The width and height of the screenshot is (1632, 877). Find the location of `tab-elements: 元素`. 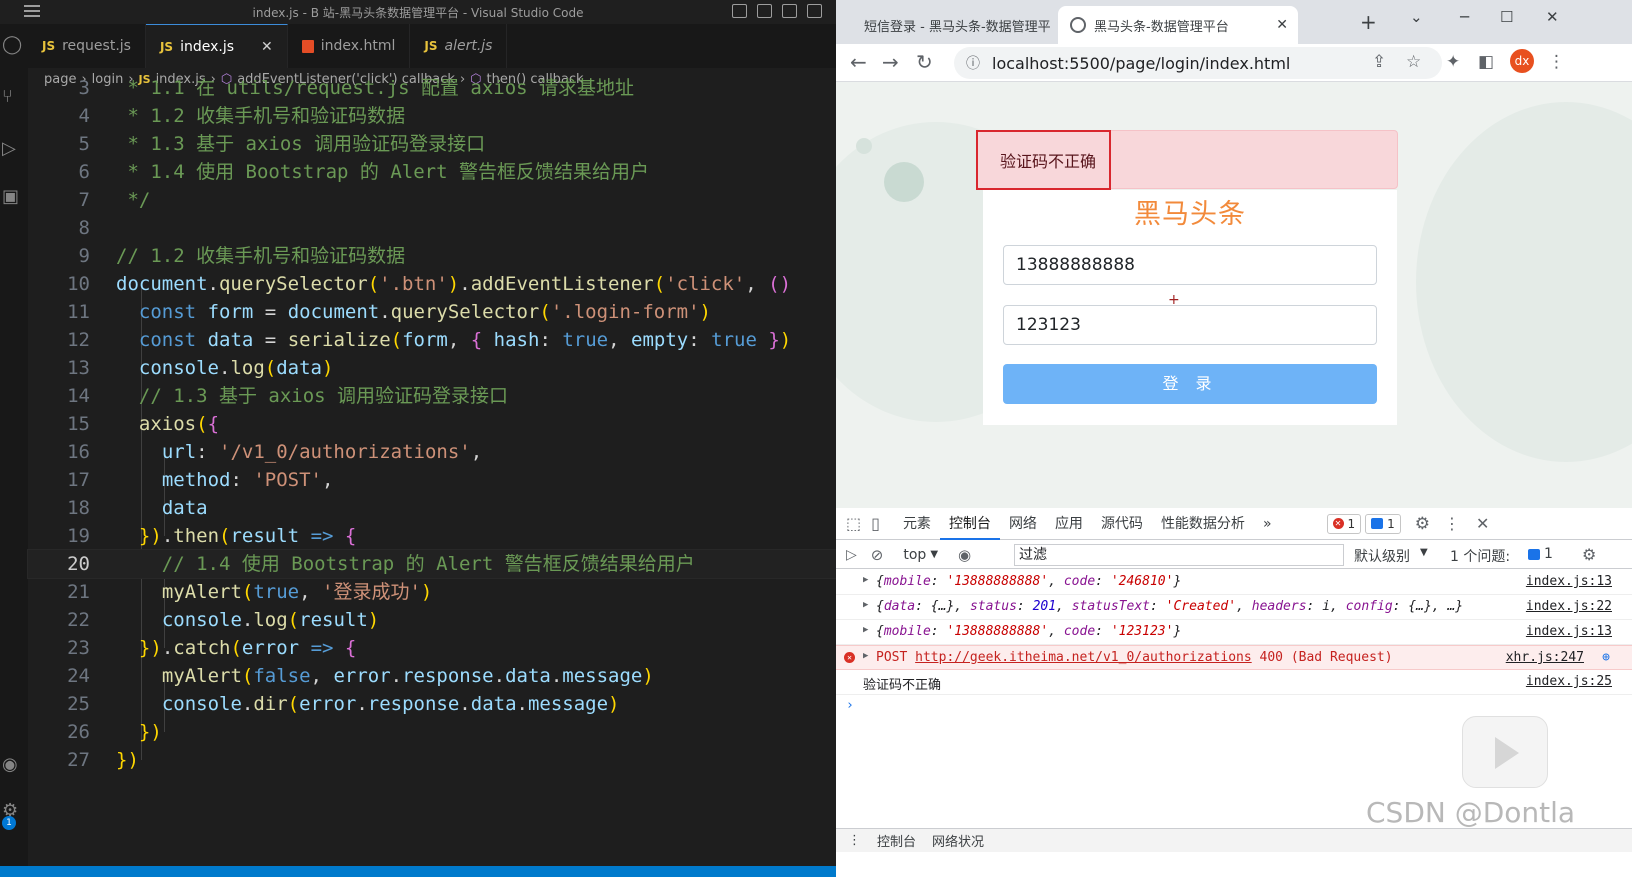

tab-elements: 元素 is located at coordinates (917, 524).